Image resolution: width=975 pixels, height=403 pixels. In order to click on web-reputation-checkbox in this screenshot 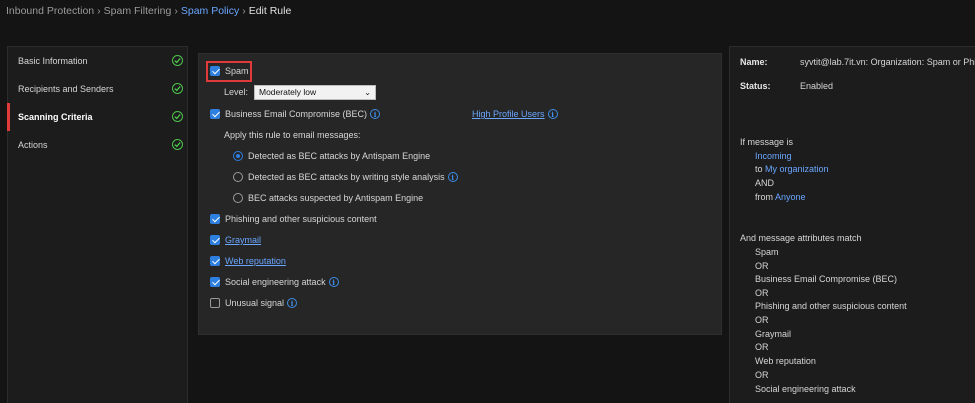, I will do `click(215, 261)`.